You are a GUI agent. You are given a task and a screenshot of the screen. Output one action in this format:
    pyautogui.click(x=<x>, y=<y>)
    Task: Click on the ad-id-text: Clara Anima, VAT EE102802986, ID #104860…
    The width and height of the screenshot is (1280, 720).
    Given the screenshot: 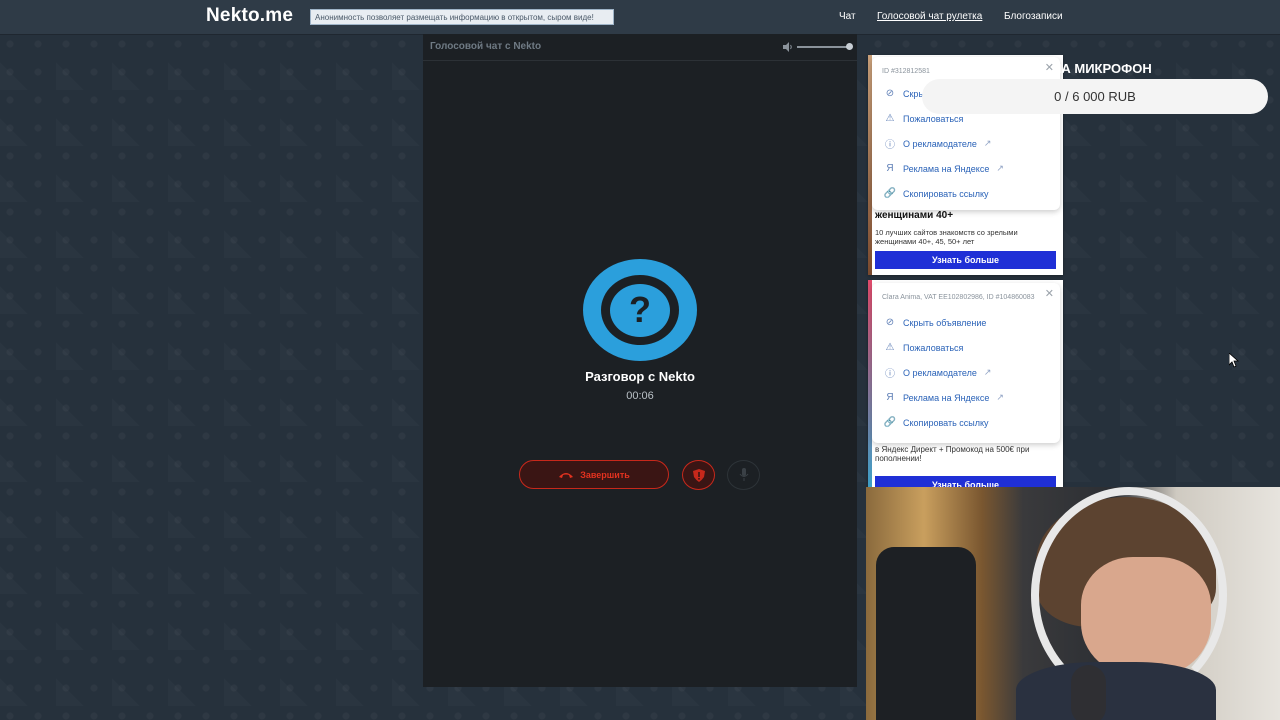 What is the action you would take?
    pyautogui.click(x=958, y=297)
    